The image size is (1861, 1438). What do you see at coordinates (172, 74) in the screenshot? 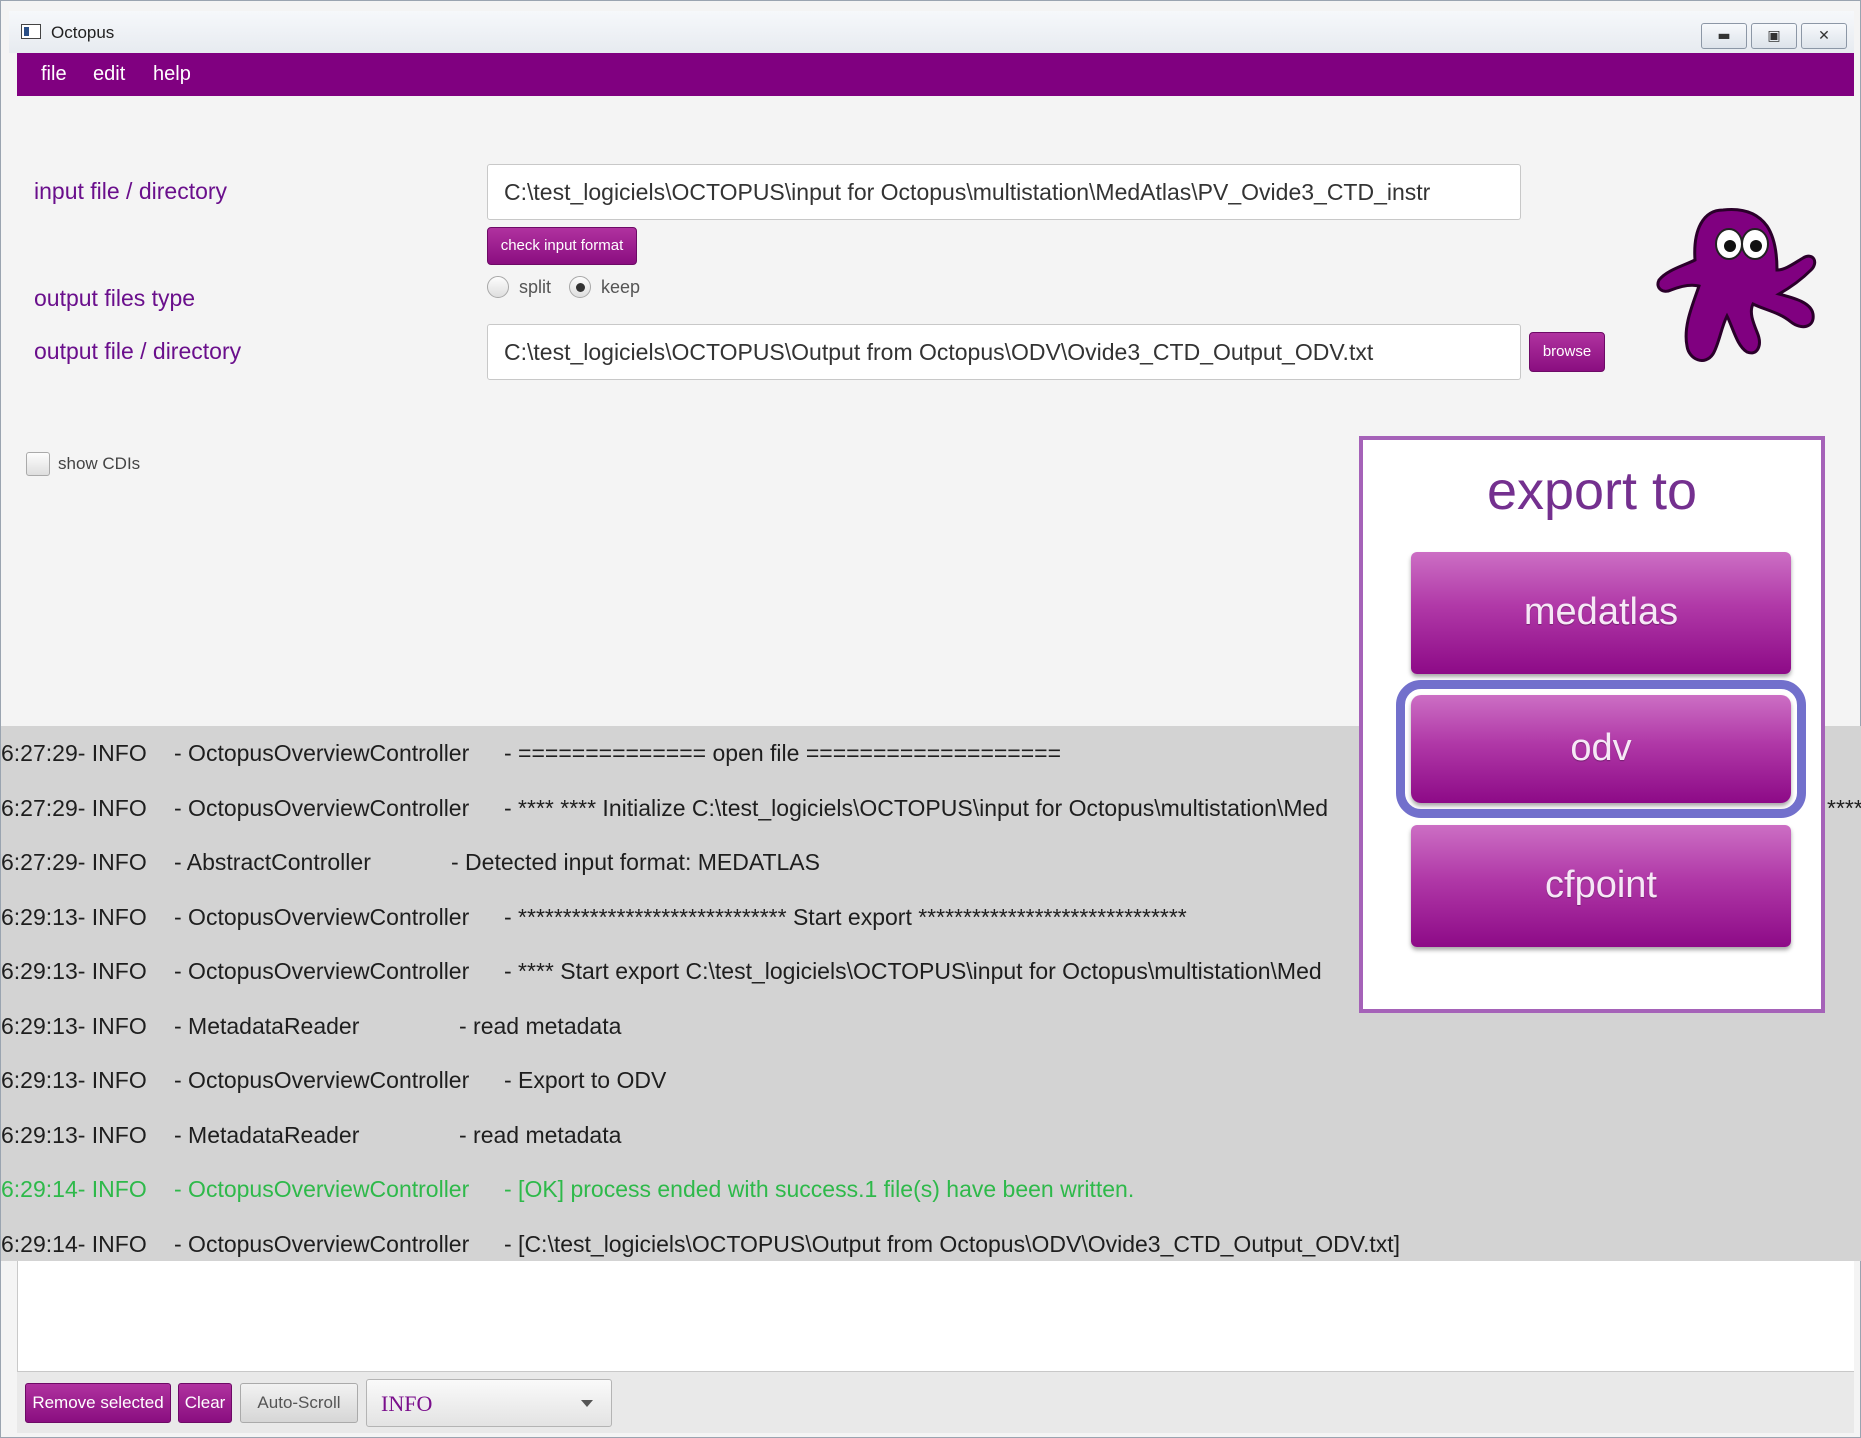
I see `menu-help: help` at bounding box center [172, 74].